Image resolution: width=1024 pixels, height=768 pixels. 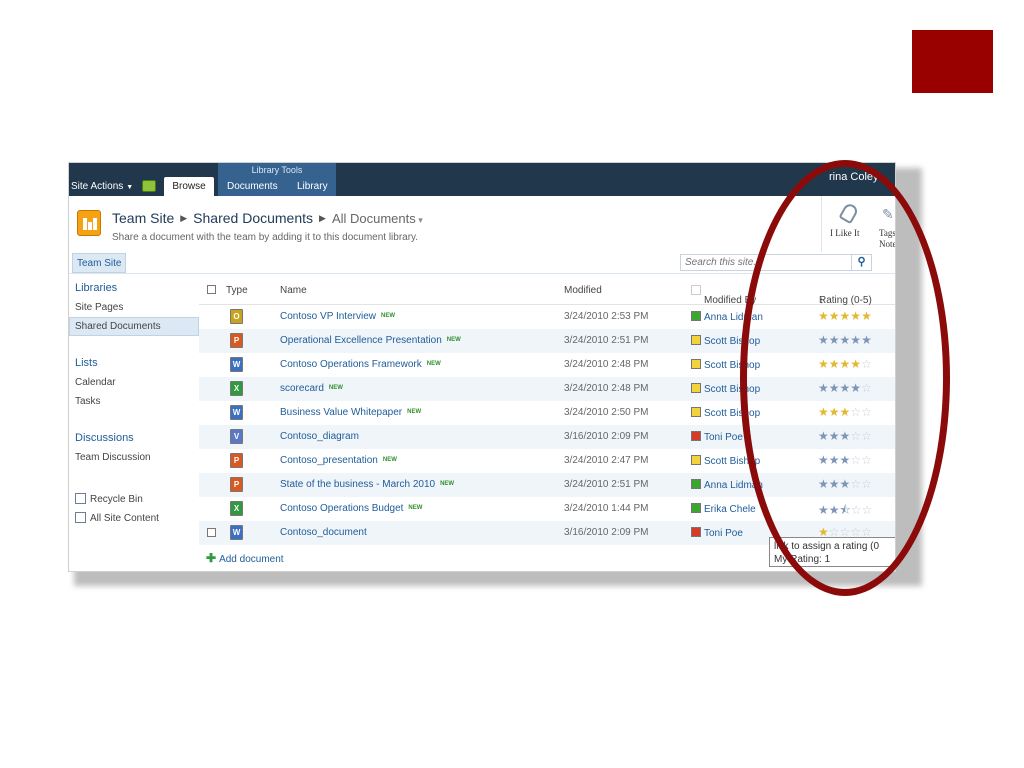 What do you see at coordinates (730, 509) in the screenshot?
I see `modified-by-name: Erika Chele` at bounding box center [730, 509].